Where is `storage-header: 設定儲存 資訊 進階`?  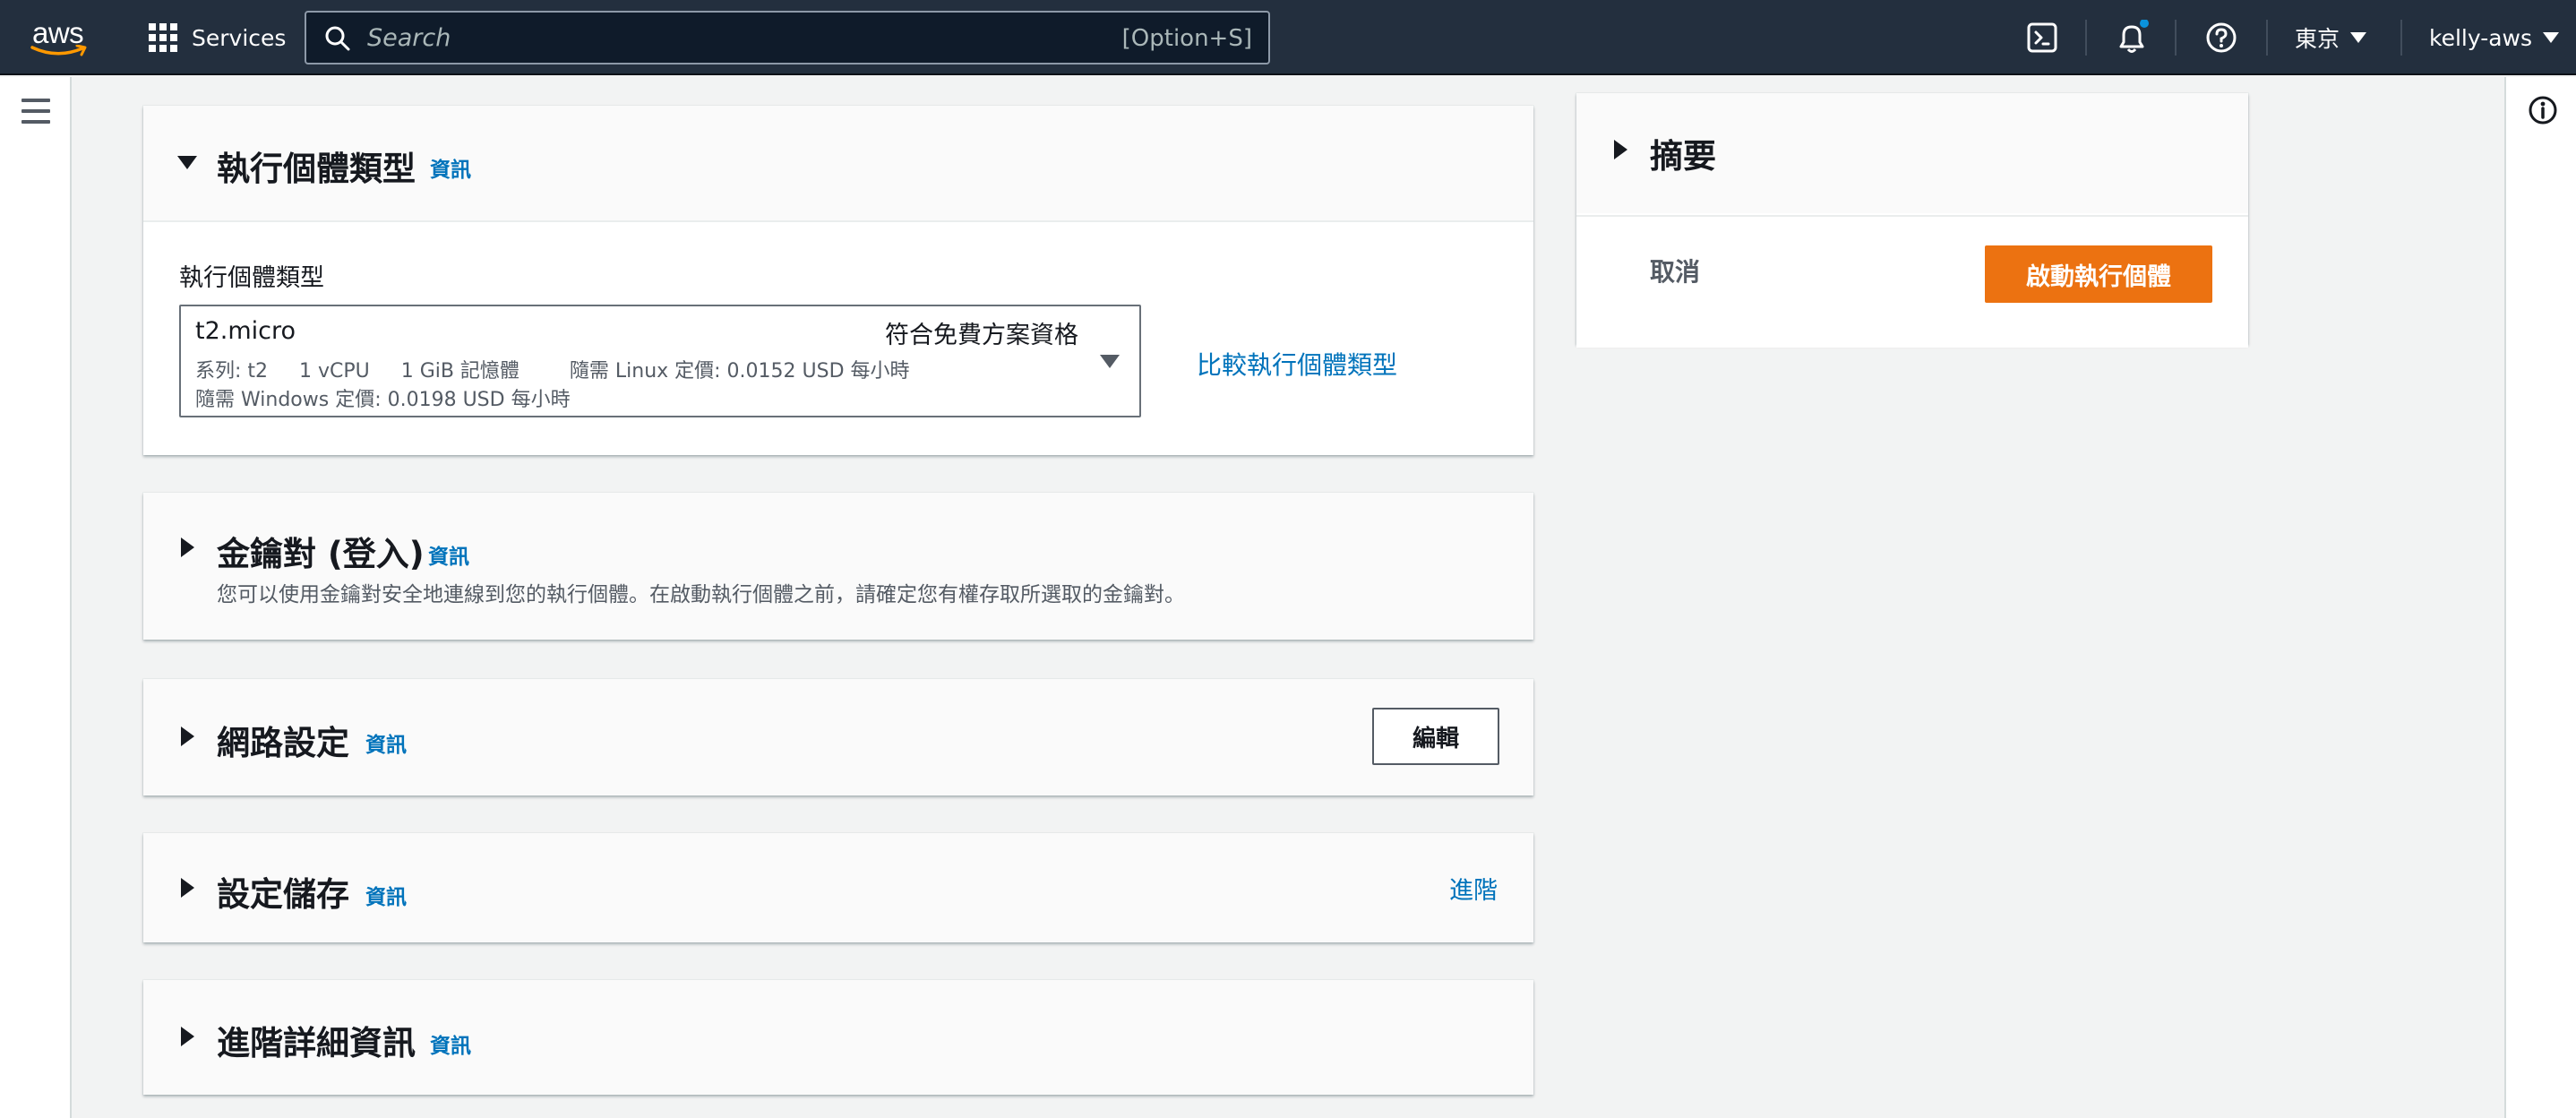 storage-header: 設定儲存 資訊 進階 is located at coordinates (838, 887).